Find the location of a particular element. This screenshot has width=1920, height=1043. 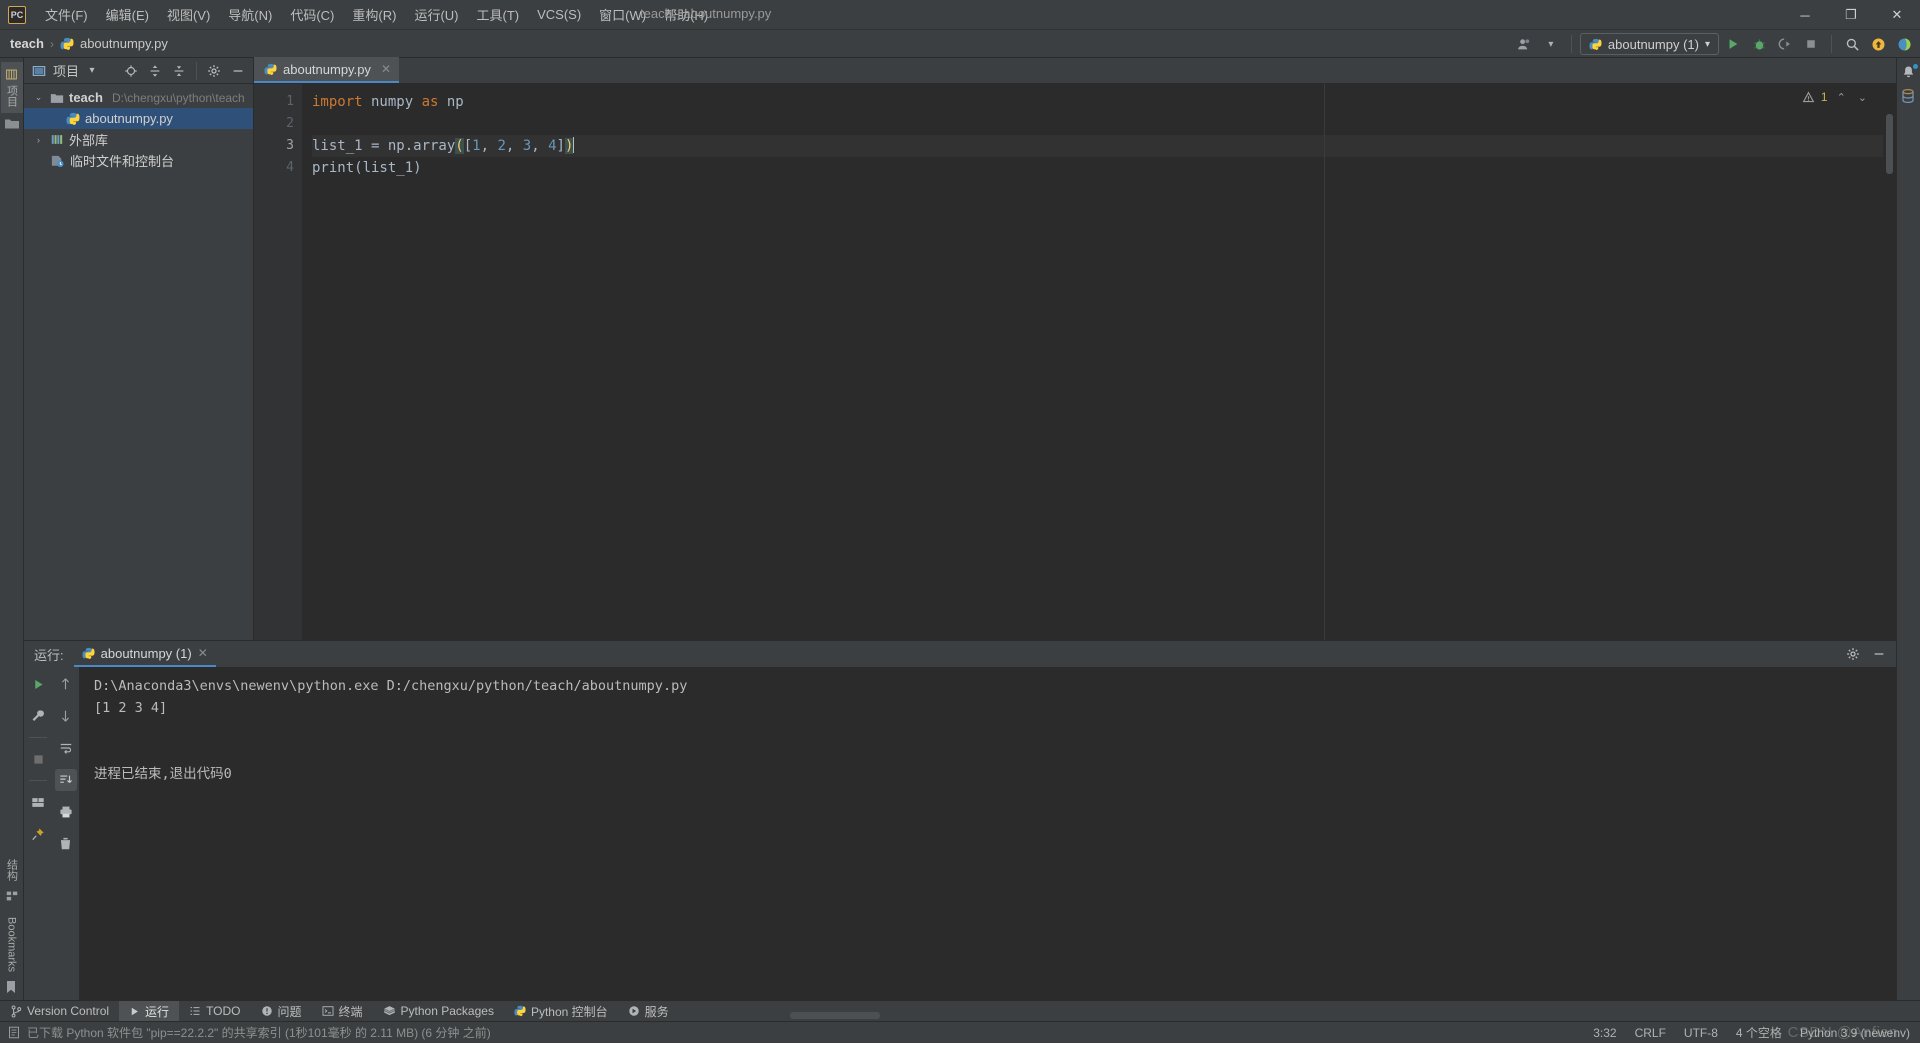

toolwindow-python-console: Python 控制台 is located at coordinates (561, 1011).